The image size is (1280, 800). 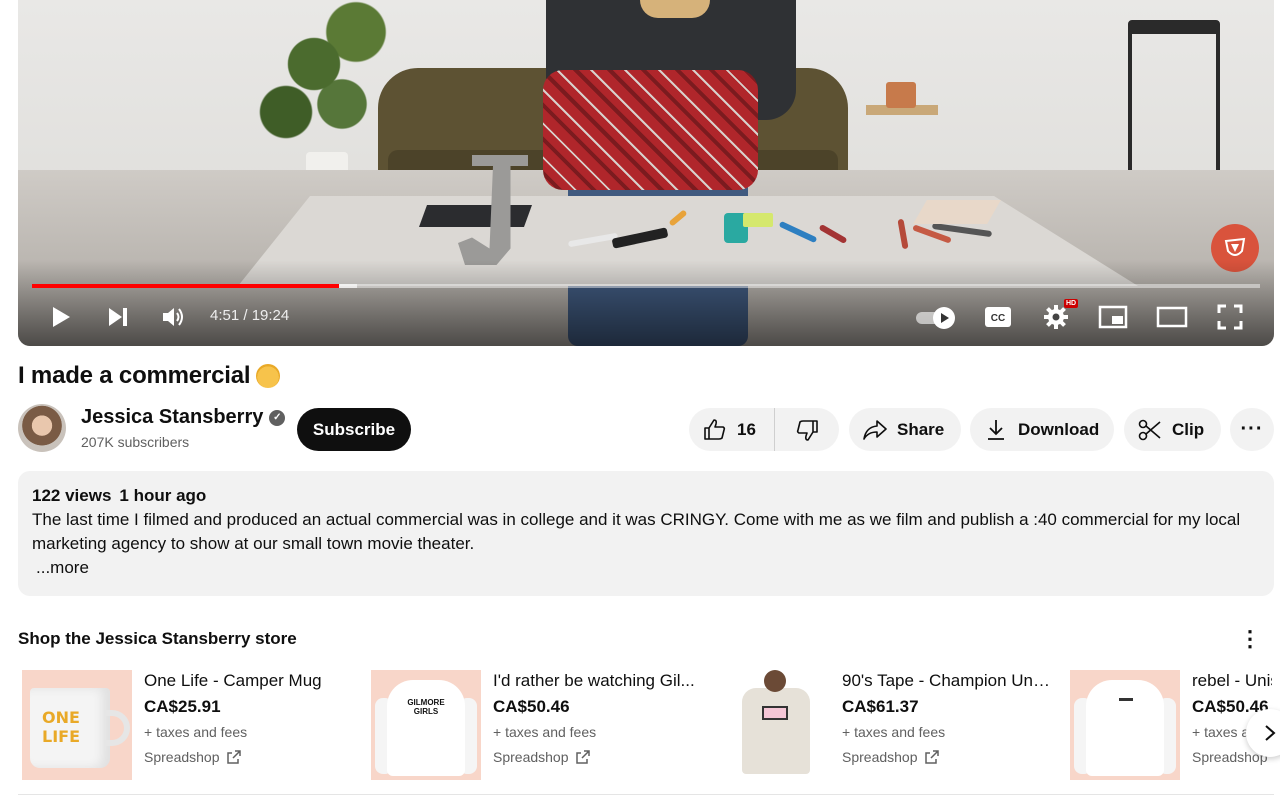 I want to click on store-menu-icon: ⋮, so click(x=1250, y=638).